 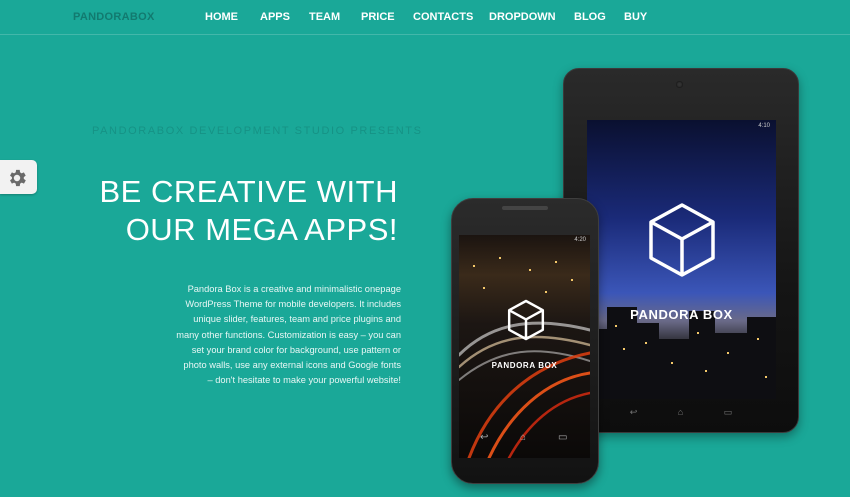 What do you see at coordinates (679, 84) in the screenshot?
I see `tablet-camera` at bounding box center [679, 84].